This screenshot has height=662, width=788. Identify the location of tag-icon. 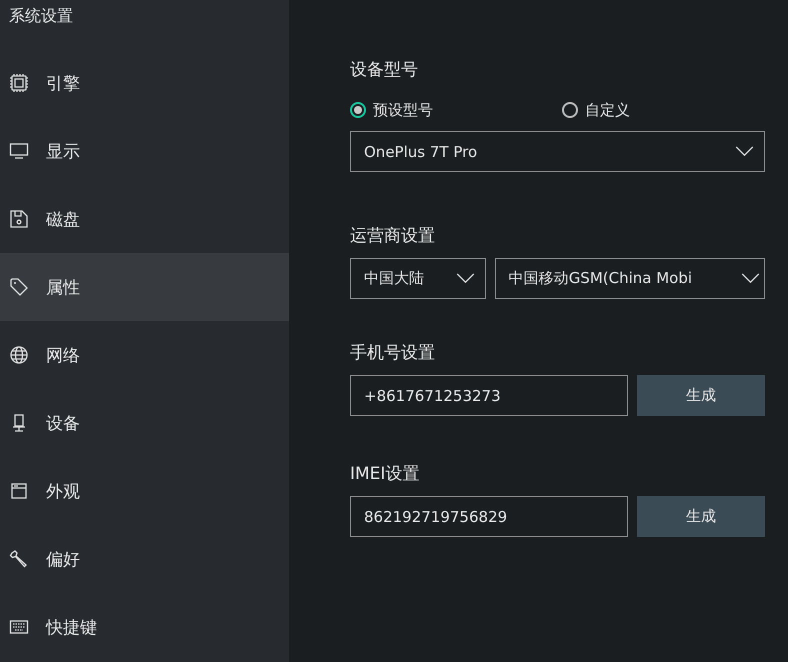
(19, 287).